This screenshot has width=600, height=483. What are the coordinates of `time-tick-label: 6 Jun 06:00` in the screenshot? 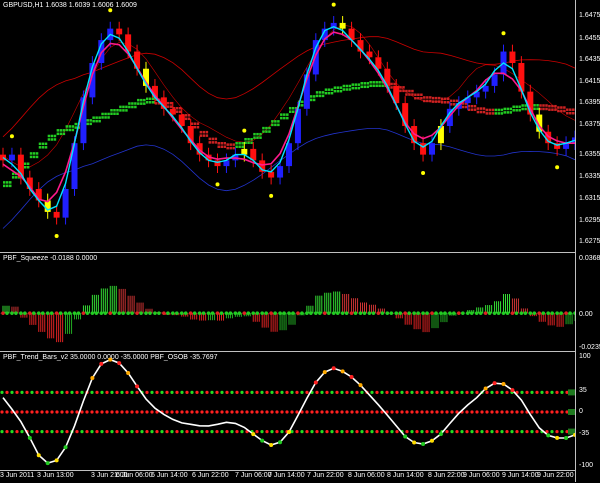 It's located at (134, 475).